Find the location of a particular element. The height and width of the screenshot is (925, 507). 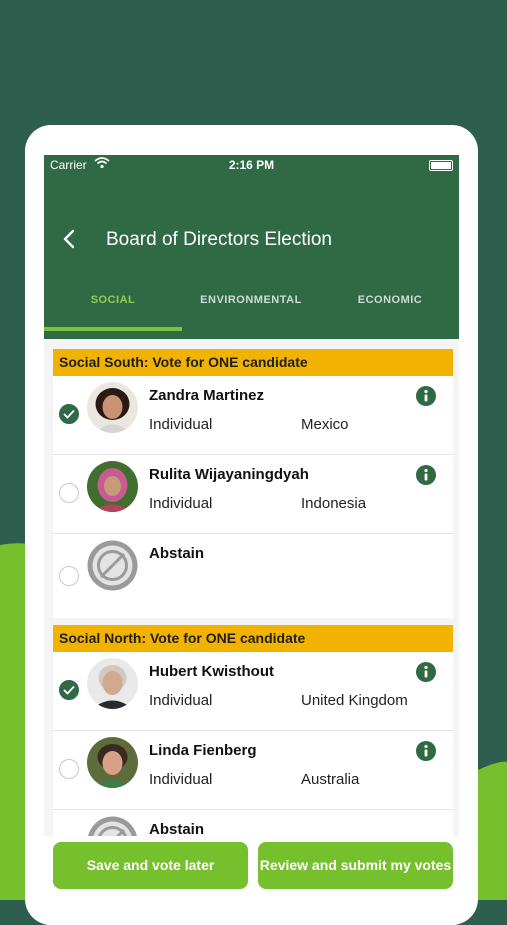

battery-icon is located at coordinates (441, 165).